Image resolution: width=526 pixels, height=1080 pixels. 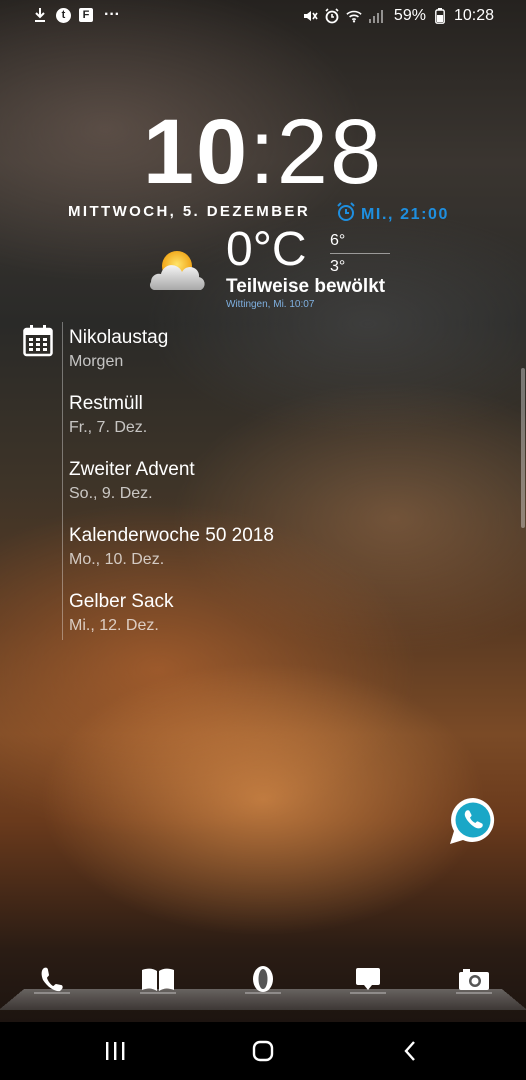 I want to click on alarm-icon, so click(x=332, y=16).